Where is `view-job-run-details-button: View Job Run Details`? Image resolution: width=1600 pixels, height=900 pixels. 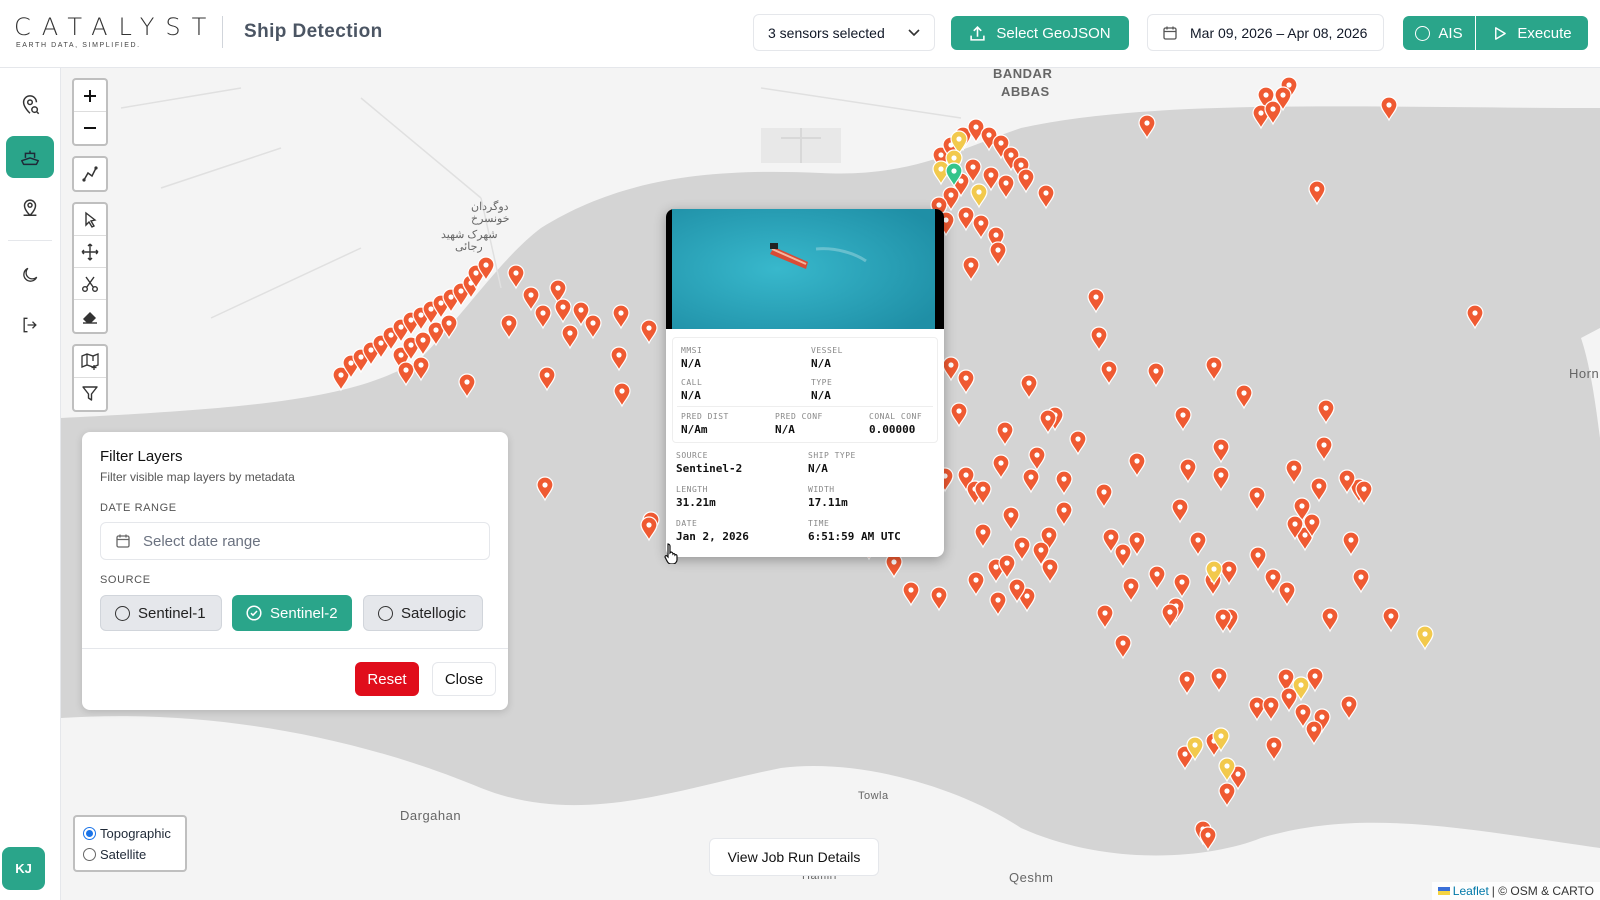
view-job-run-details-button: View Job Run Details is located at coordinates (794, 857).